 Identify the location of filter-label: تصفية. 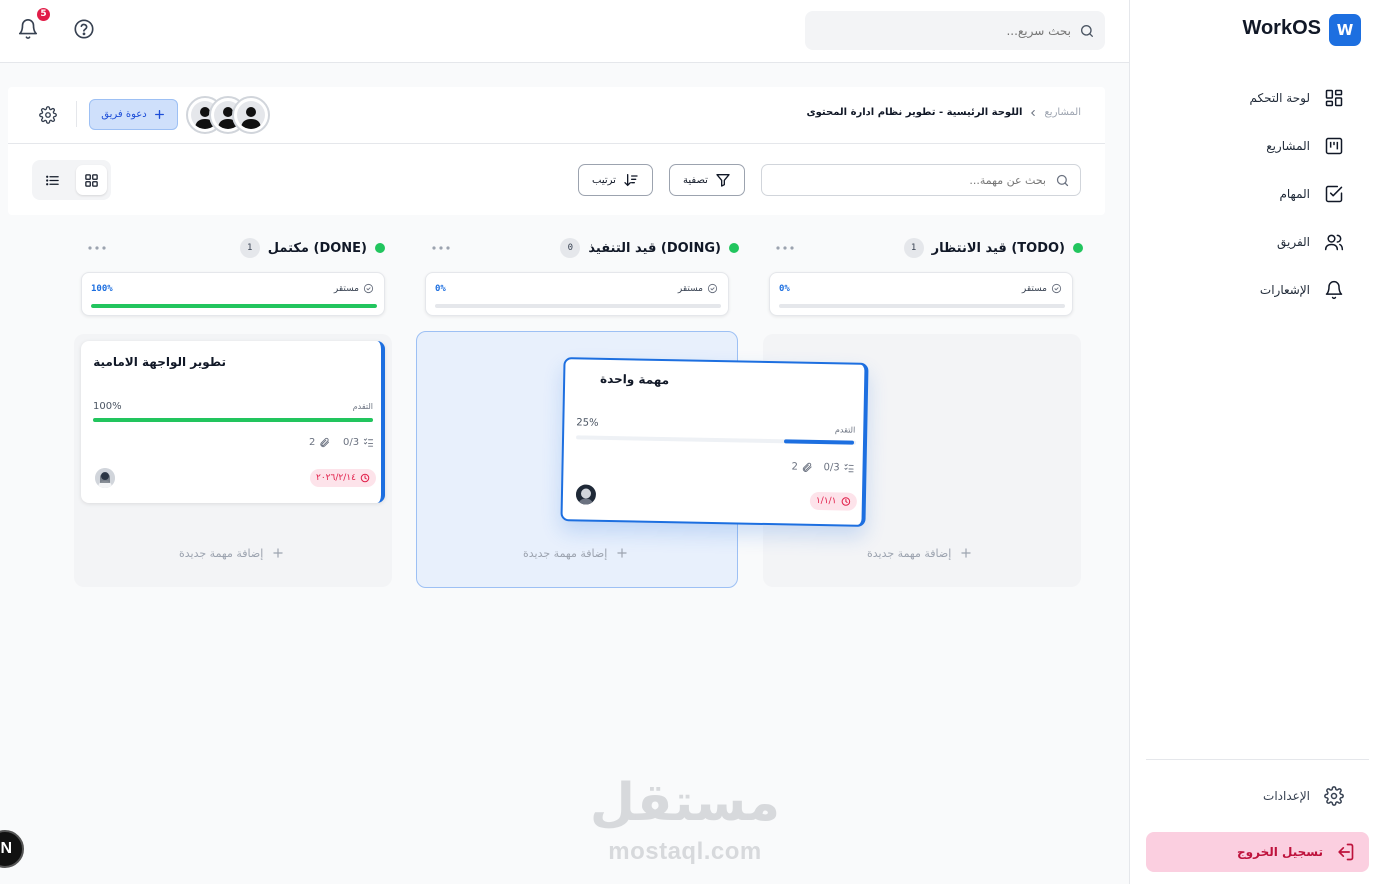
(695, 180).